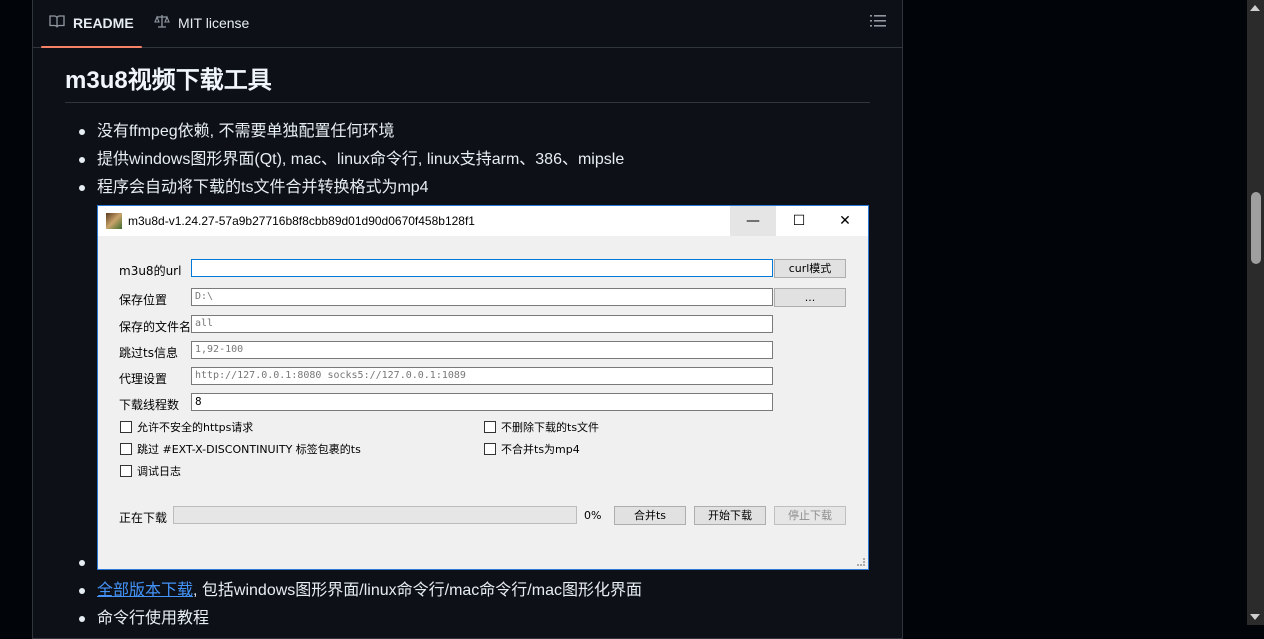 This screenshot has width=1264, height=639. Describe the element at coordinates (467, 83) in the screenshot. I see `page-title: m3u8视频下载工具` at that location.